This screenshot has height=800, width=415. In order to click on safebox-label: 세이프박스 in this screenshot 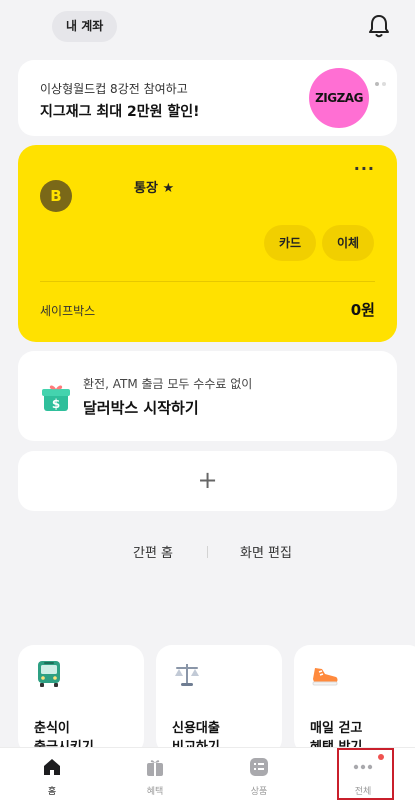, I will do `click(68, 311)`.